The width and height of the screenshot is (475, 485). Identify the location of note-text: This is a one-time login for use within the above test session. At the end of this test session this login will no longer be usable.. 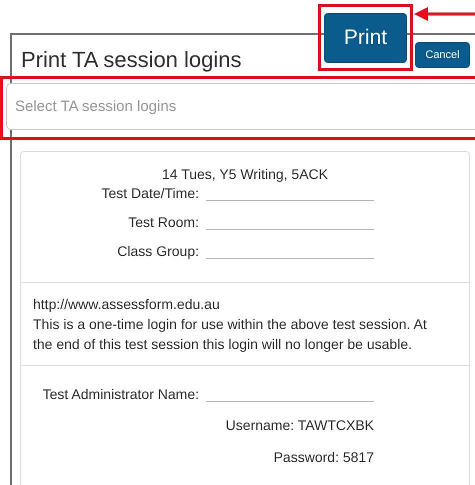
(230, 334).